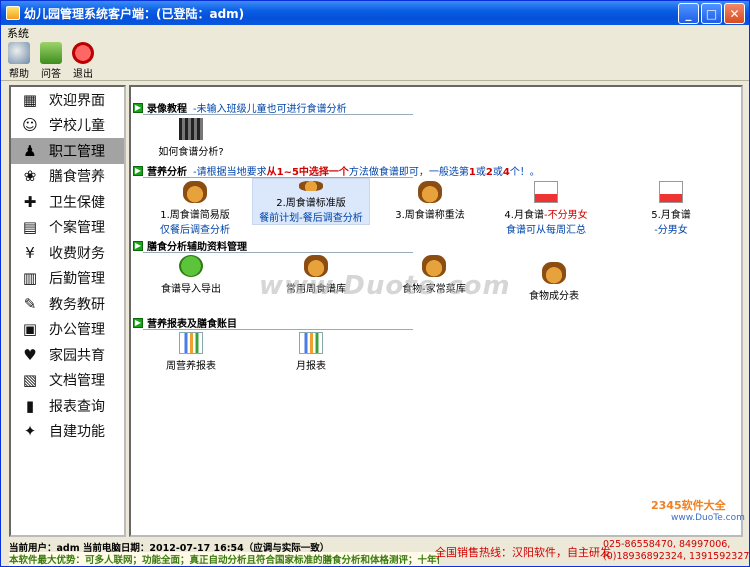 The width and height of the screenshot is (750, 567). I want to click on sidebar-item-11: ▧ 文档管理, so click(67, 381).